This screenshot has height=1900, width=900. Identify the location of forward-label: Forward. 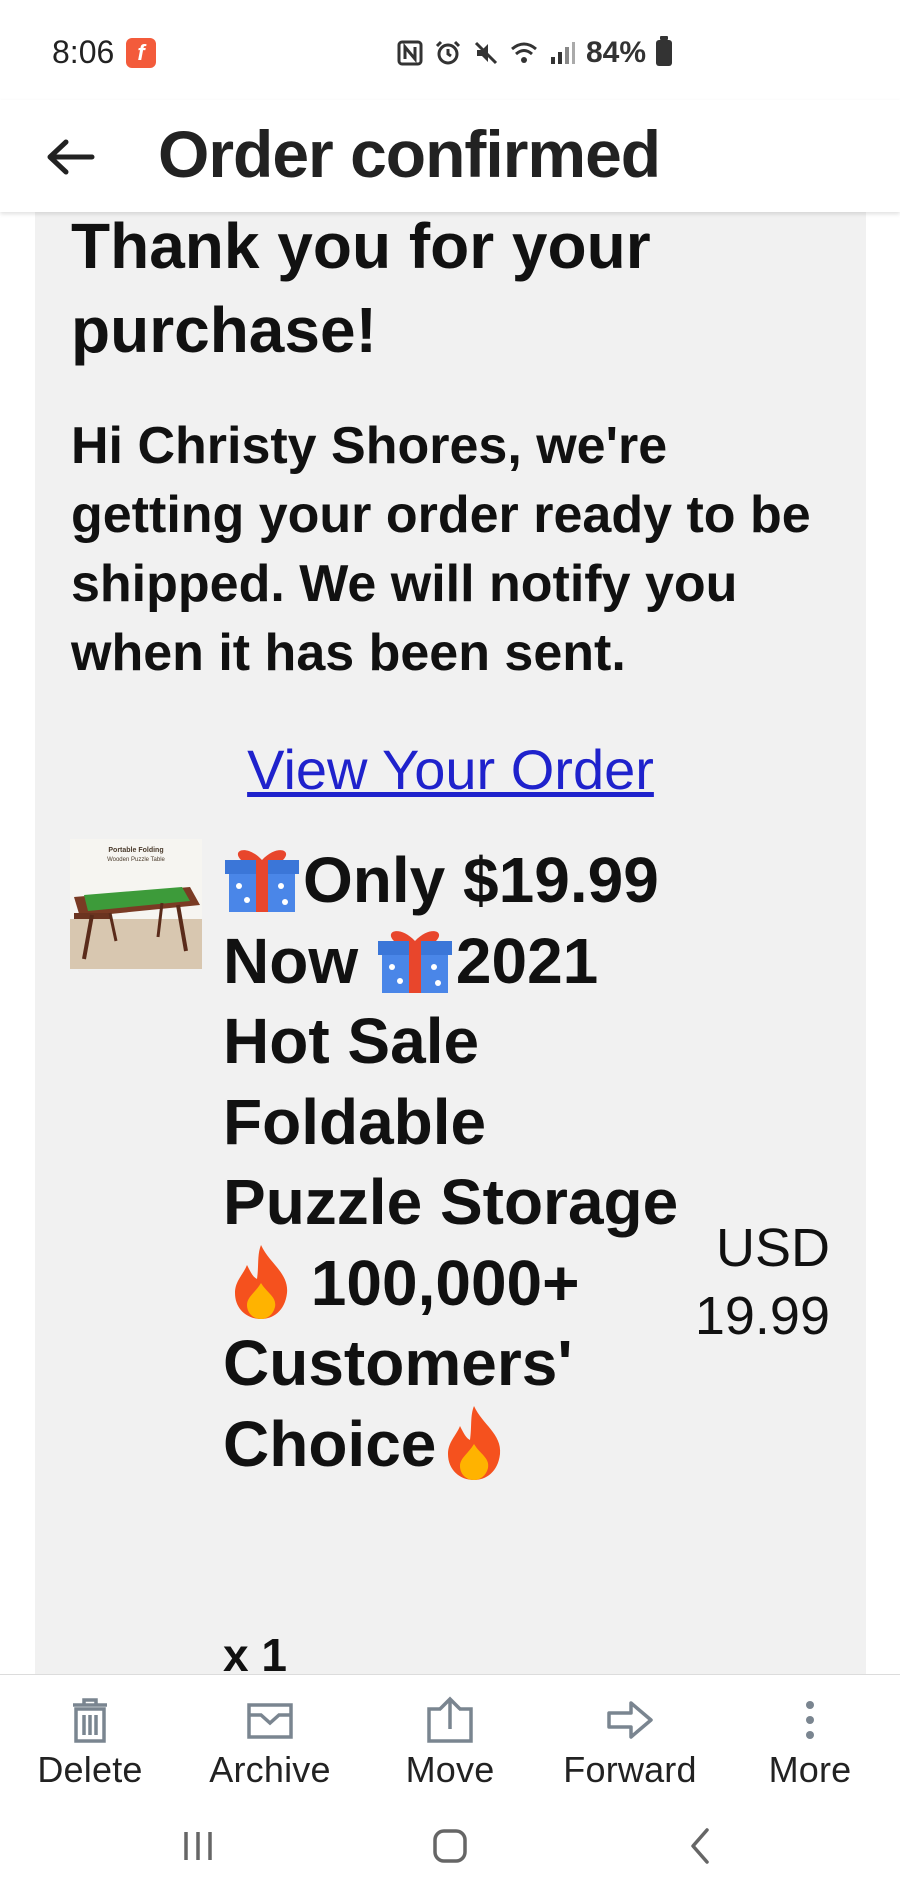
(630, 1769).